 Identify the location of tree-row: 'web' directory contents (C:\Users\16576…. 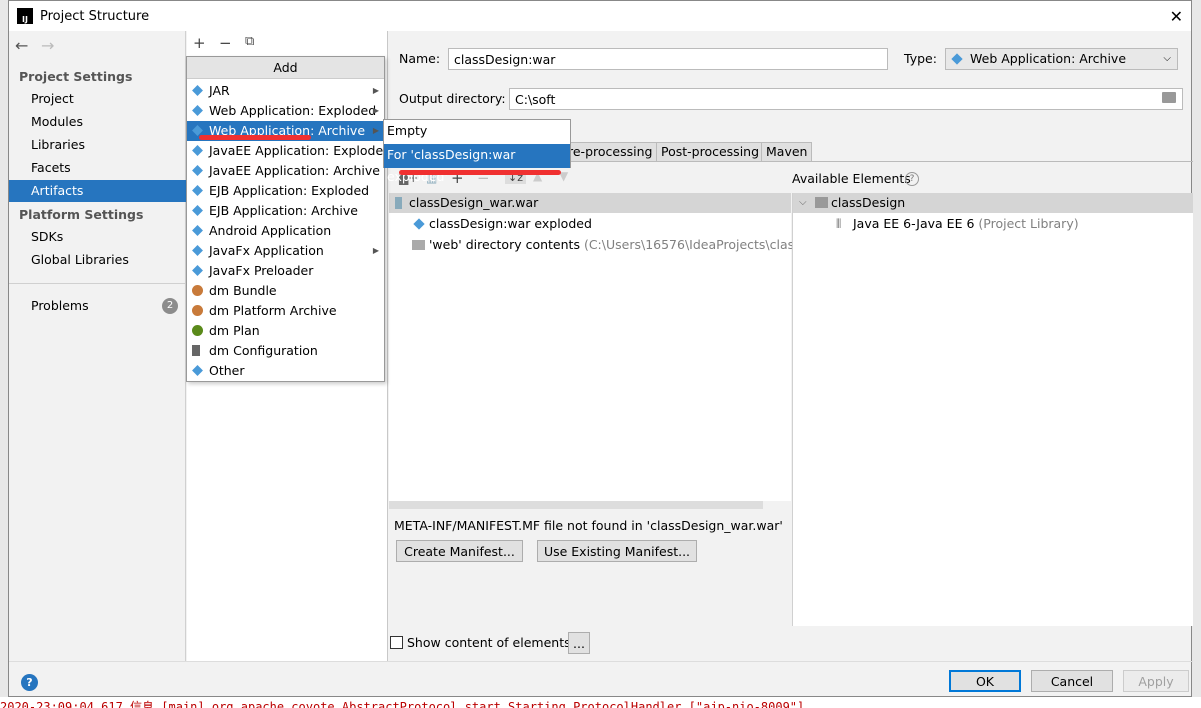
(614, 245).